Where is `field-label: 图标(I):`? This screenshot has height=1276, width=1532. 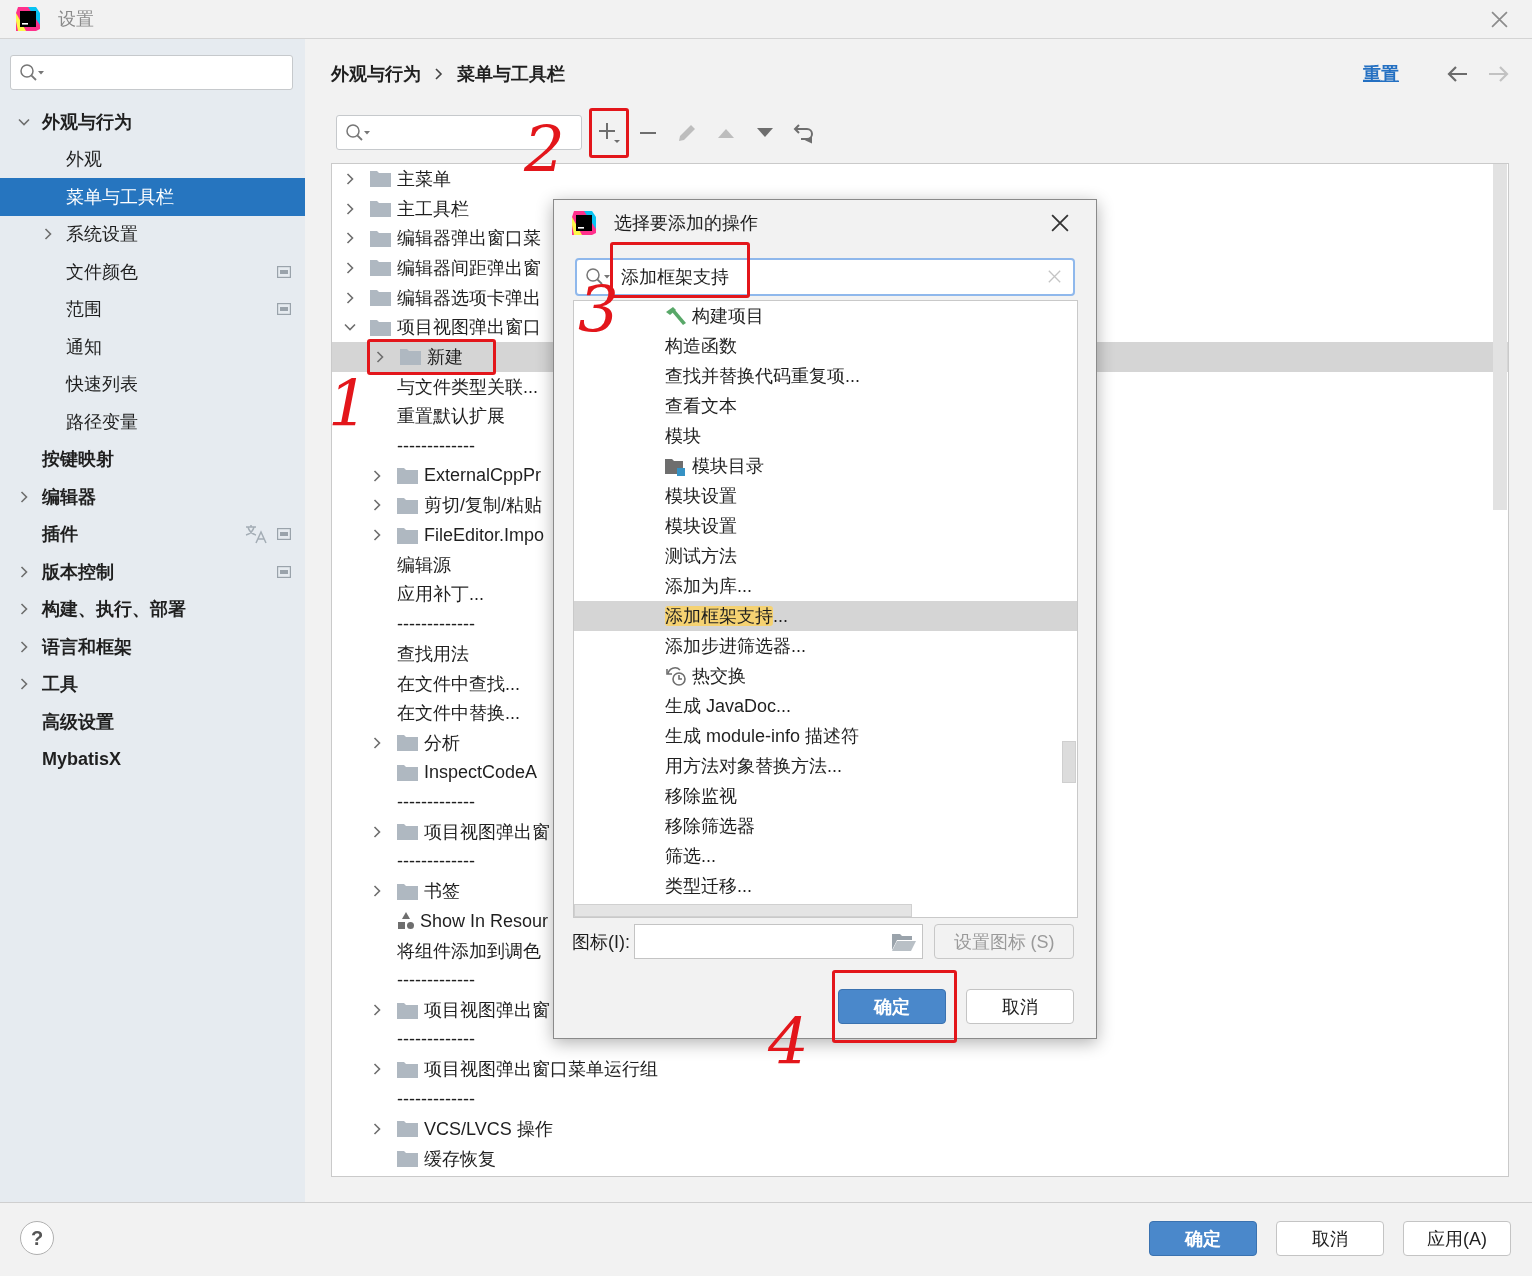 field-label: 图标(I): is located at coordinates (601, 942).